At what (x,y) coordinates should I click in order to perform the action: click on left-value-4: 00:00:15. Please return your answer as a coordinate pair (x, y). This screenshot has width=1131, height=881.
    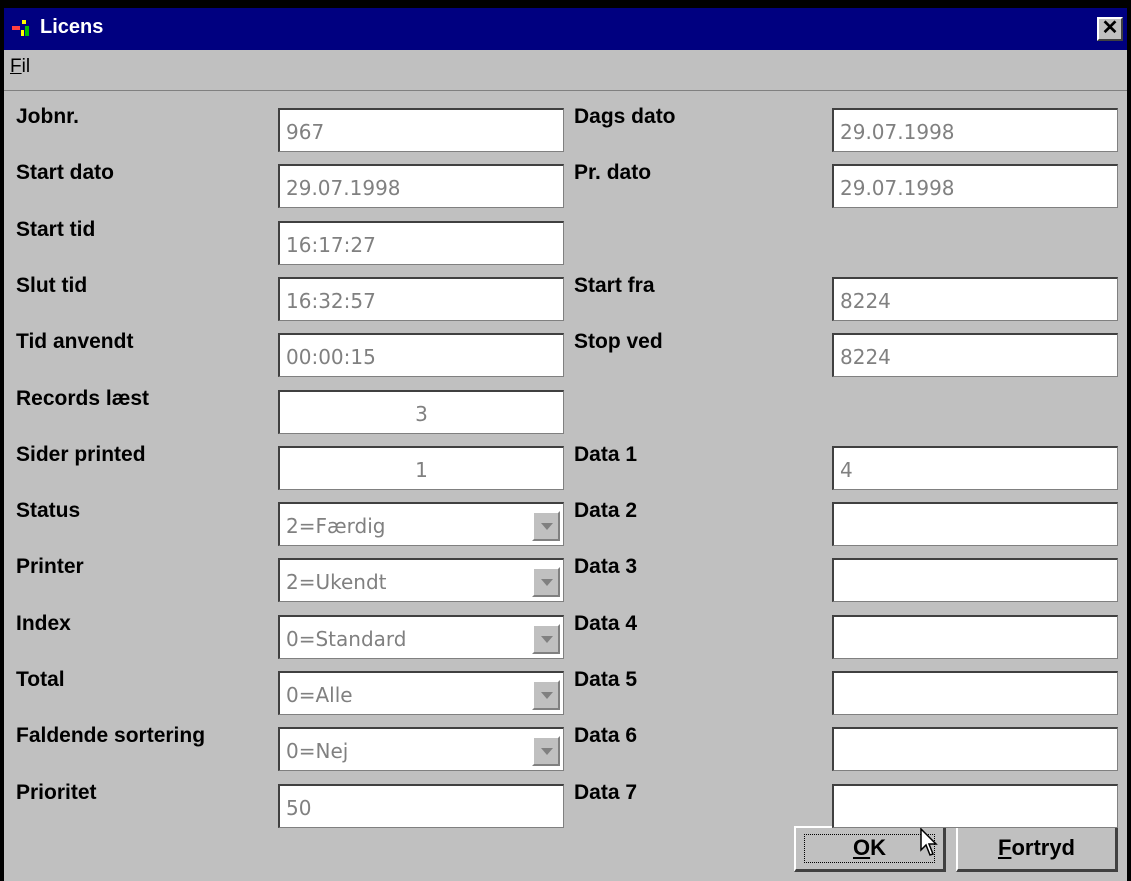
    Looking at the image, I should click on (331, 357).